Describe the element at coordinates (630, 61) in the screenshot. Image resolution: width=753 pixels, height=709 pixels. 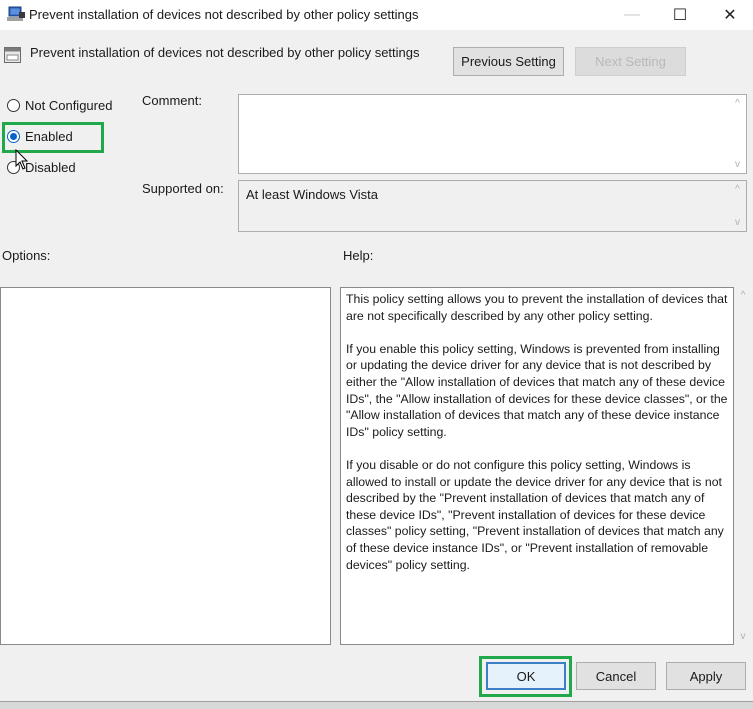
I see `next-setting-button: Next Setting` at that location.